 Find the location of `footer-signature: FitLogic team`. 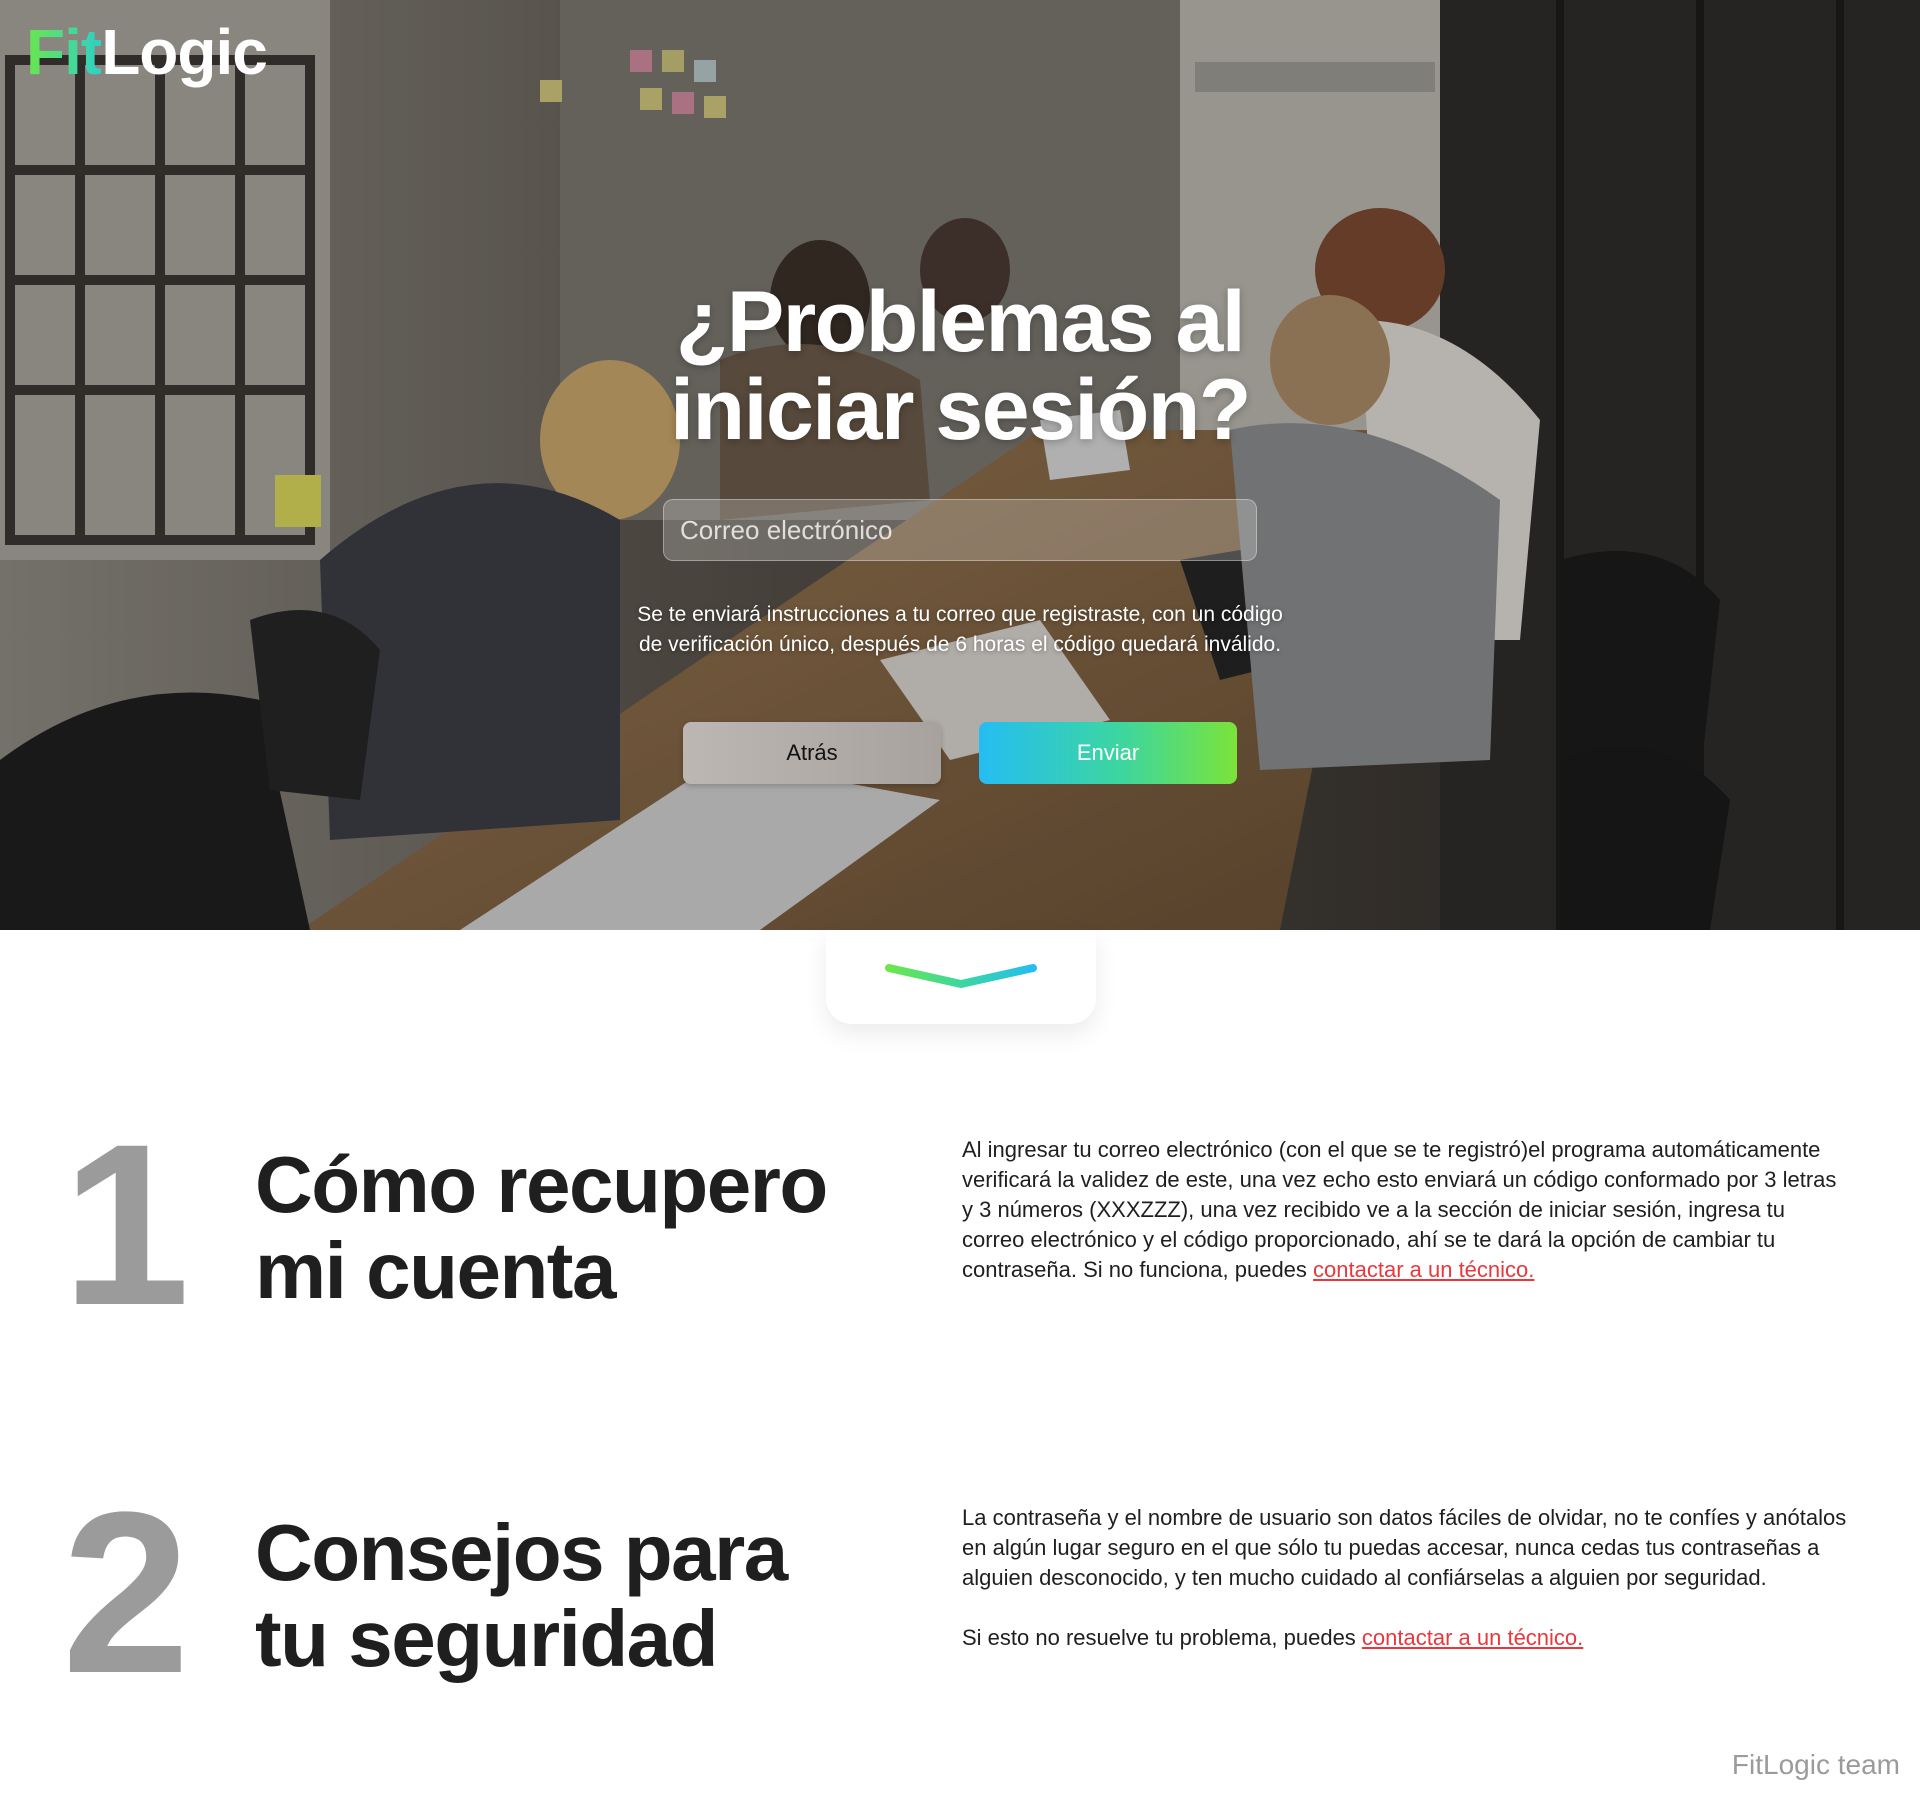

footer-signature: FitLogic team is located at coordinates (1815, 1764).